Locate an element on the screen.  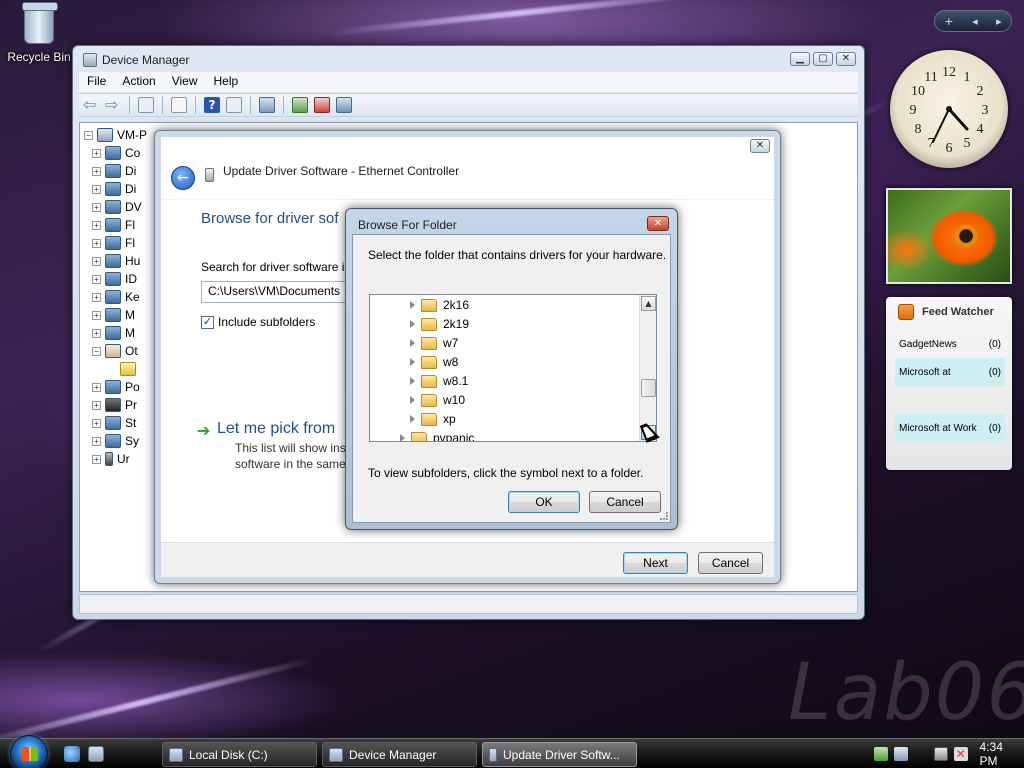
tree-root-row: − VM-P is located at coordinates (115, 135).